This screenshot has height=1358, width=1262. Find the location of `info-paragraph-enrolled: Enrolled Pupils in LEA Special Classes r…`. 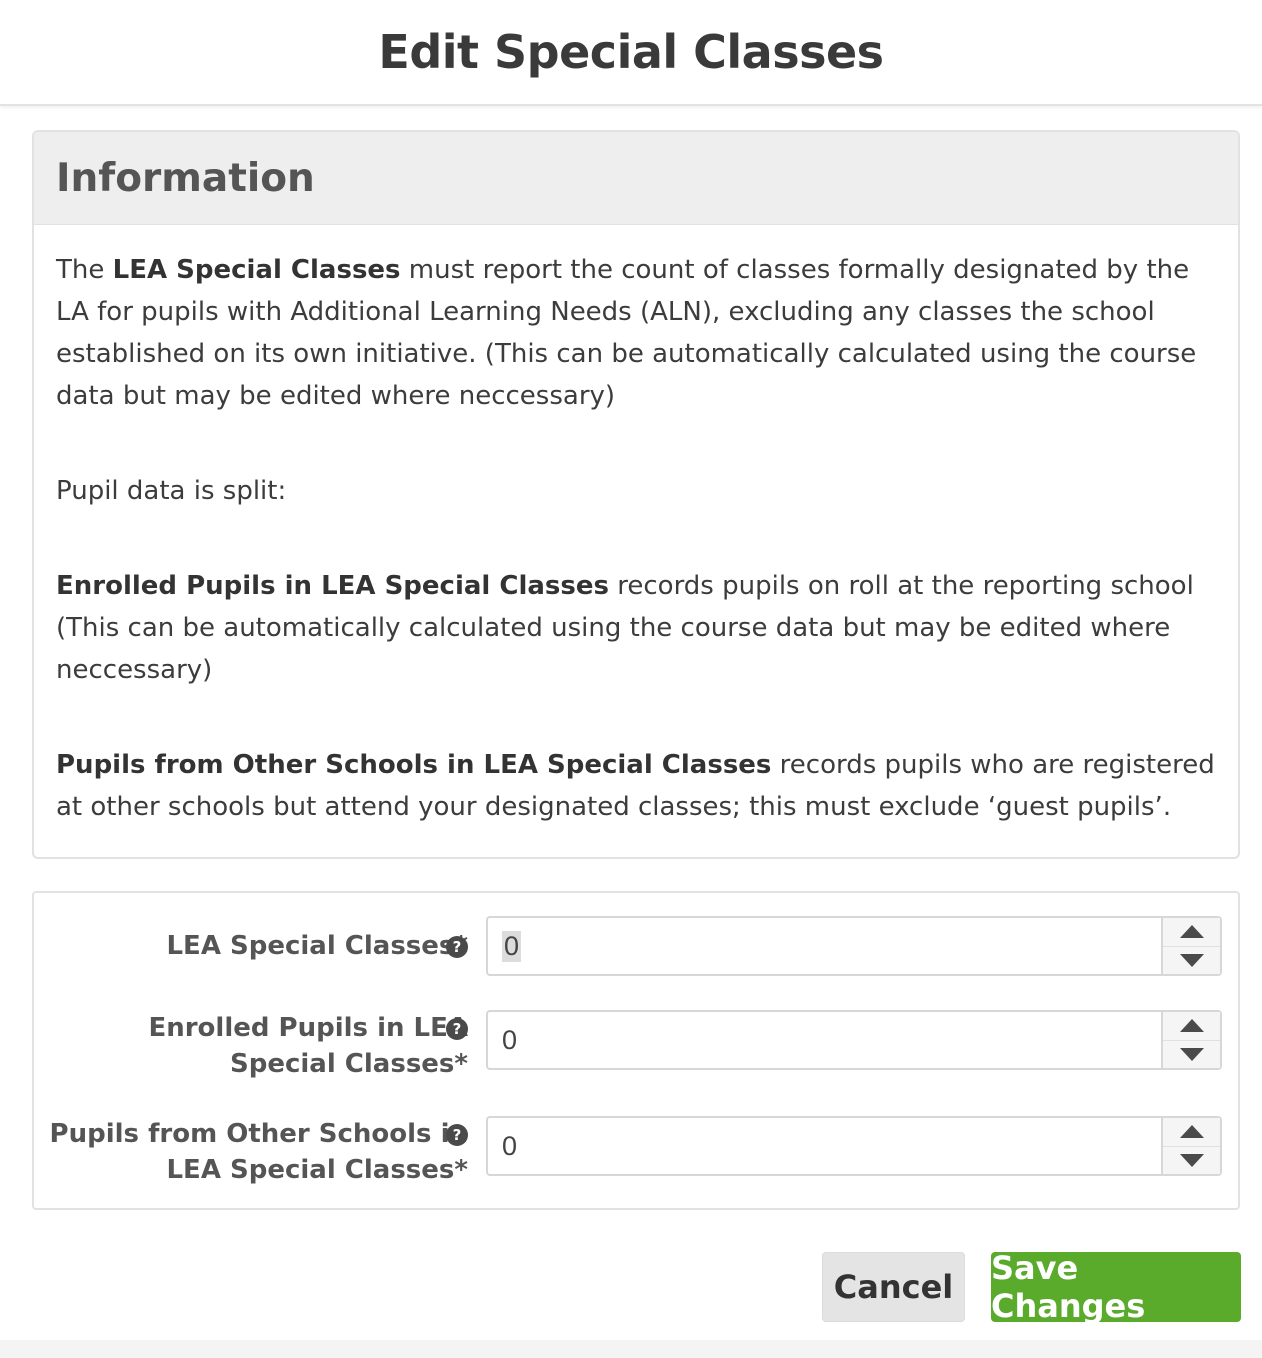

info-paragraph-enrolled: Enrolled Pupils in LEA Special Classes r… is located at coordinates (637, 628).